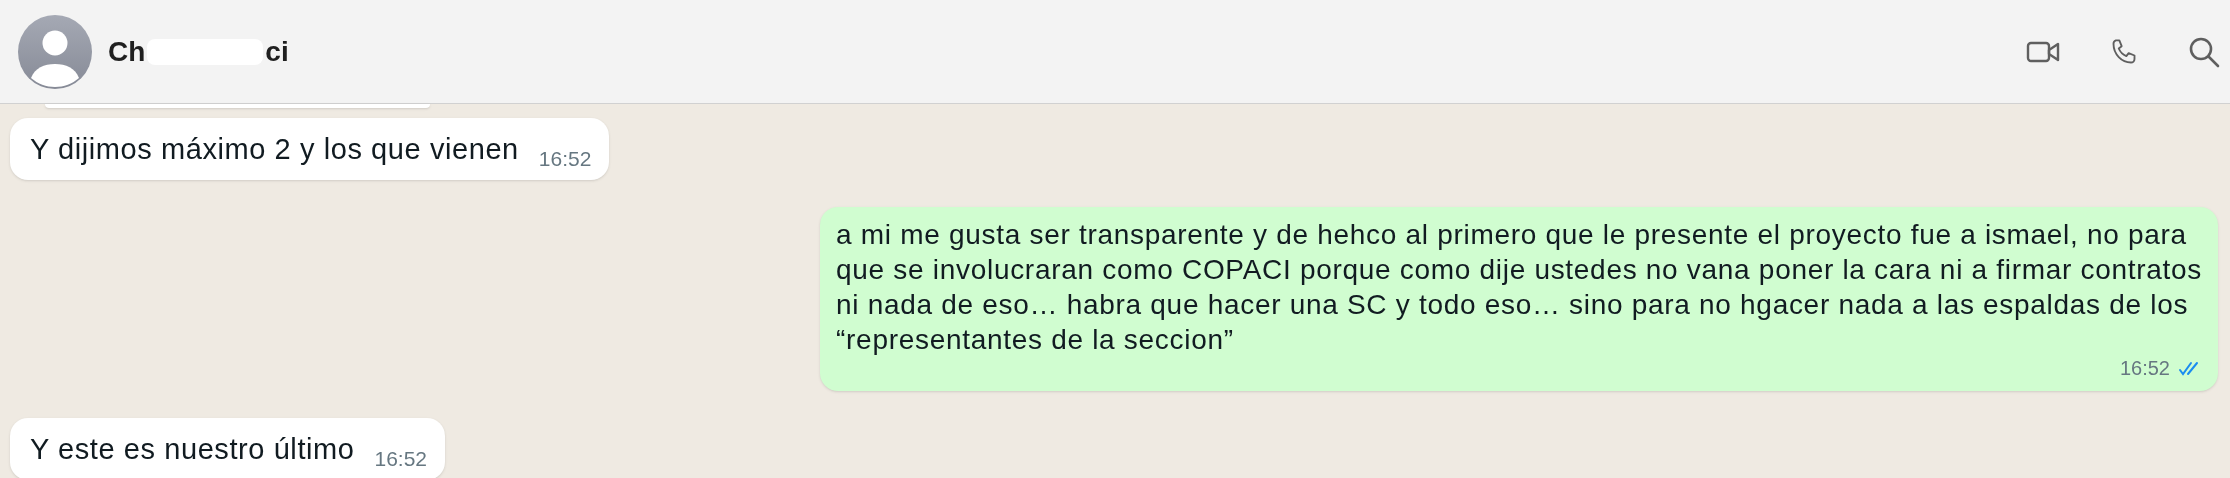 The width and height of the screenshot is (2230, 478). What do you see at coordinates (274, 149) in the screenshot?
I see `message-text: Y dijimos máximo 2 y los que vienen` at bounding box center [274, 149].